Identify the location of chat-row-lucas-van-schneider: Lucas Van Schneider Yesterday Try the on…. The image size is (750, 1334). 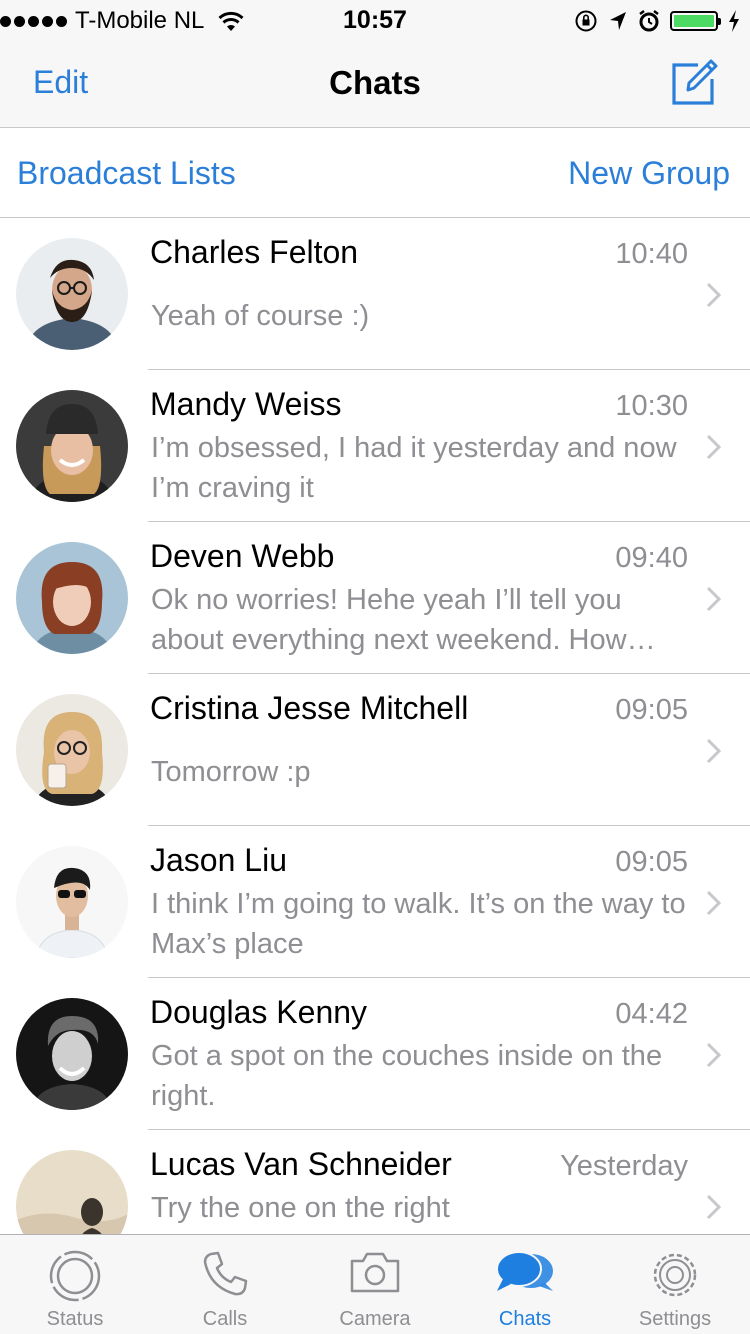
(375, 1182).